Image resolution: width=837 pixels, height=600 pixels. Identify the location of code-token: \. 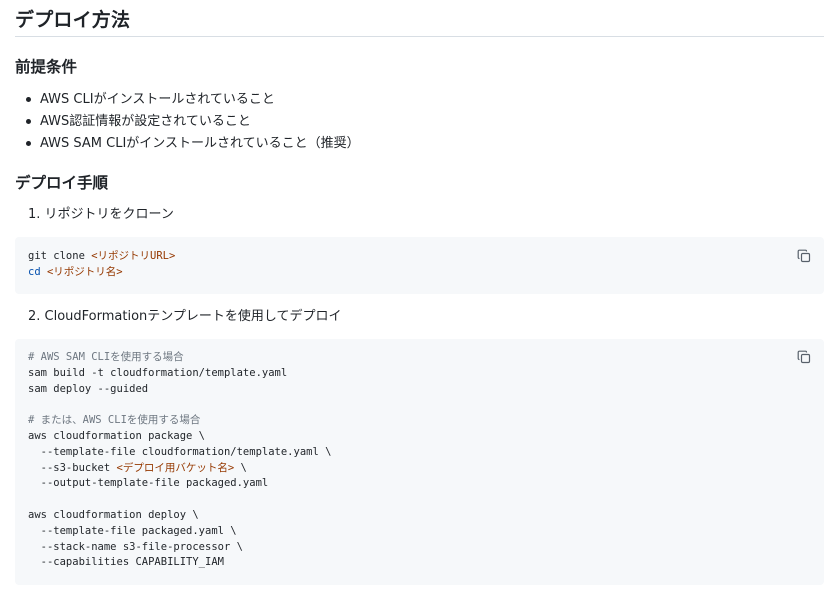
(240, 467).